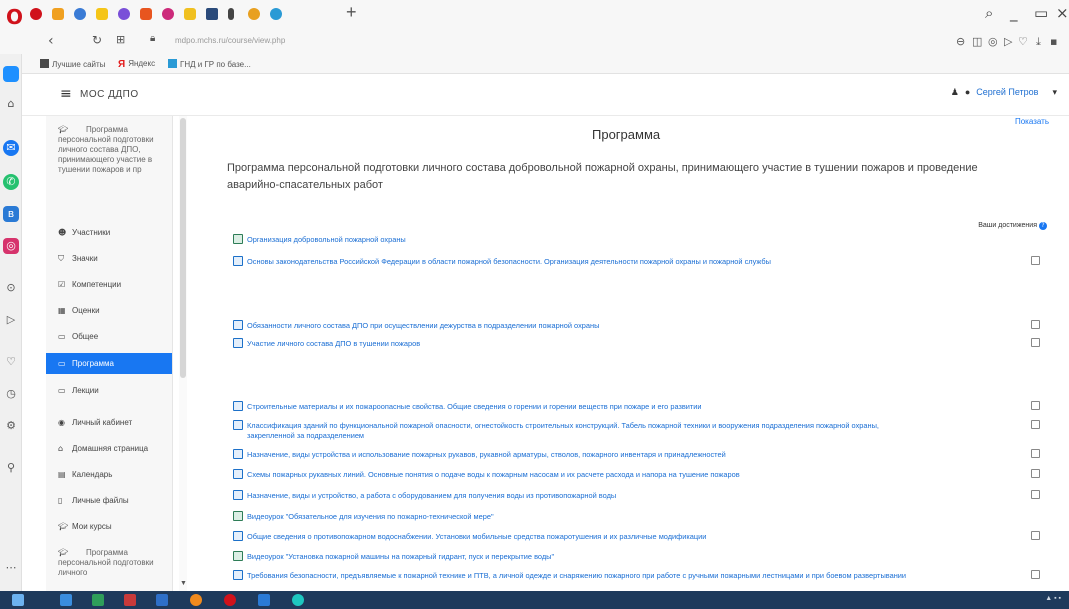 This screenshot has width=1069, height=609. I want to click on location-icon: ⚲, so click(11, 468).